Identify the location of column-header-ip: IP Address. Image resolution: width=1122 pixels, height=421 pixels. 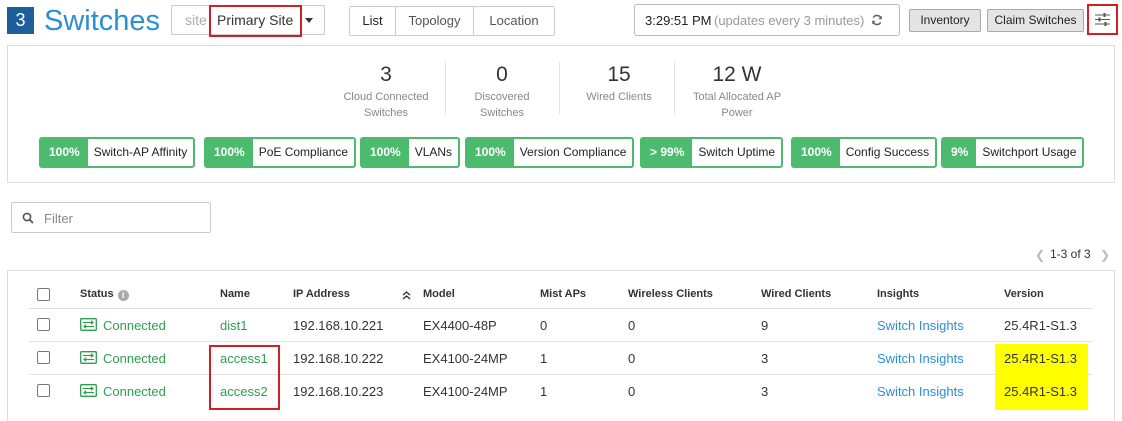
(321, 294).